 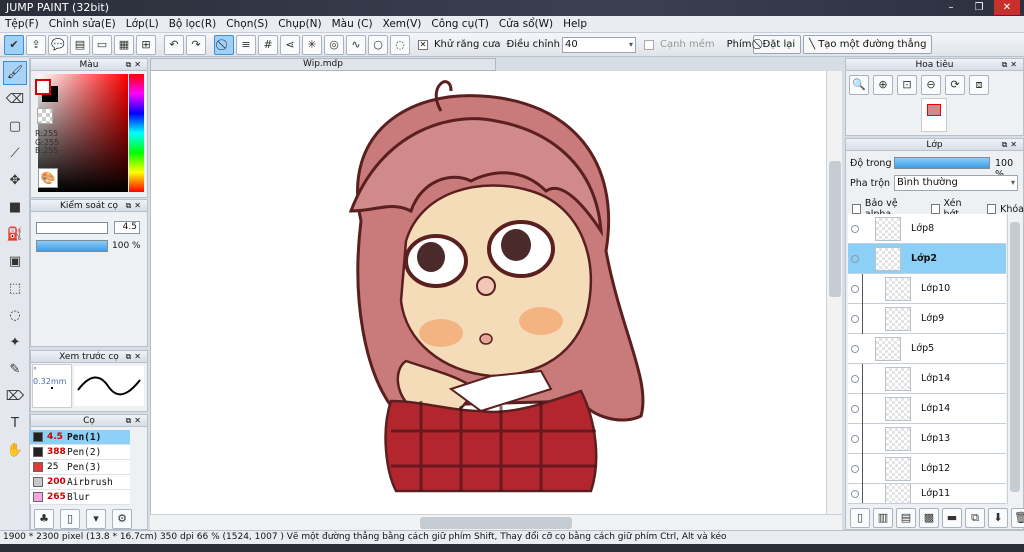 I want to click on circle-ruler-icon: ○, so click(x=378, y=44).